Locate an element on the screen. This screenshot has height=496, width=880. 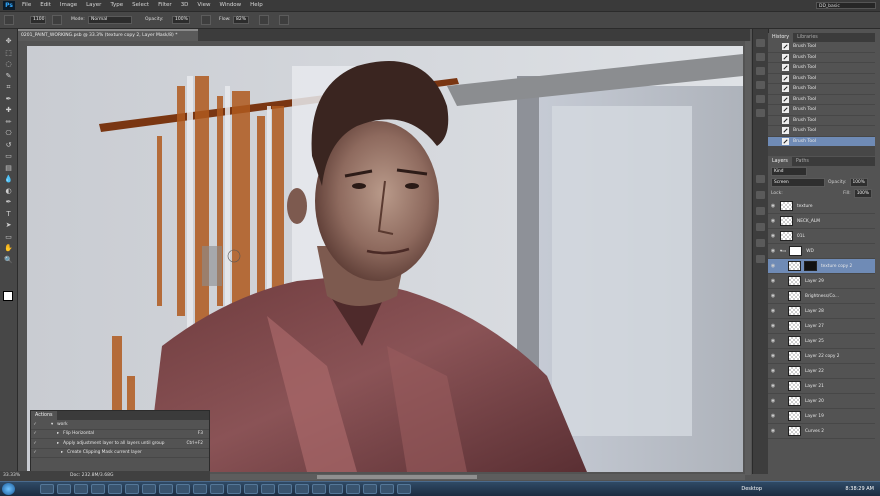
layer-row: ◉ NECK_ALM is located at coordinates (821, 221).